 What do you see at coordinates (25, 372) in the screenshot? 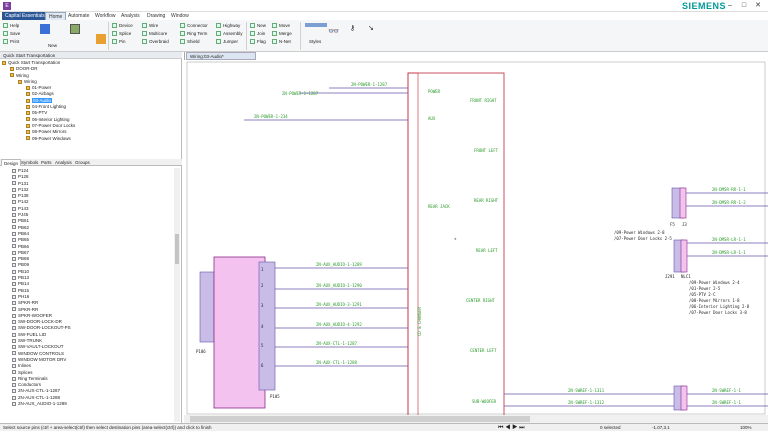
I see `list-item-label: Splices` at bounding box center [25, 372].